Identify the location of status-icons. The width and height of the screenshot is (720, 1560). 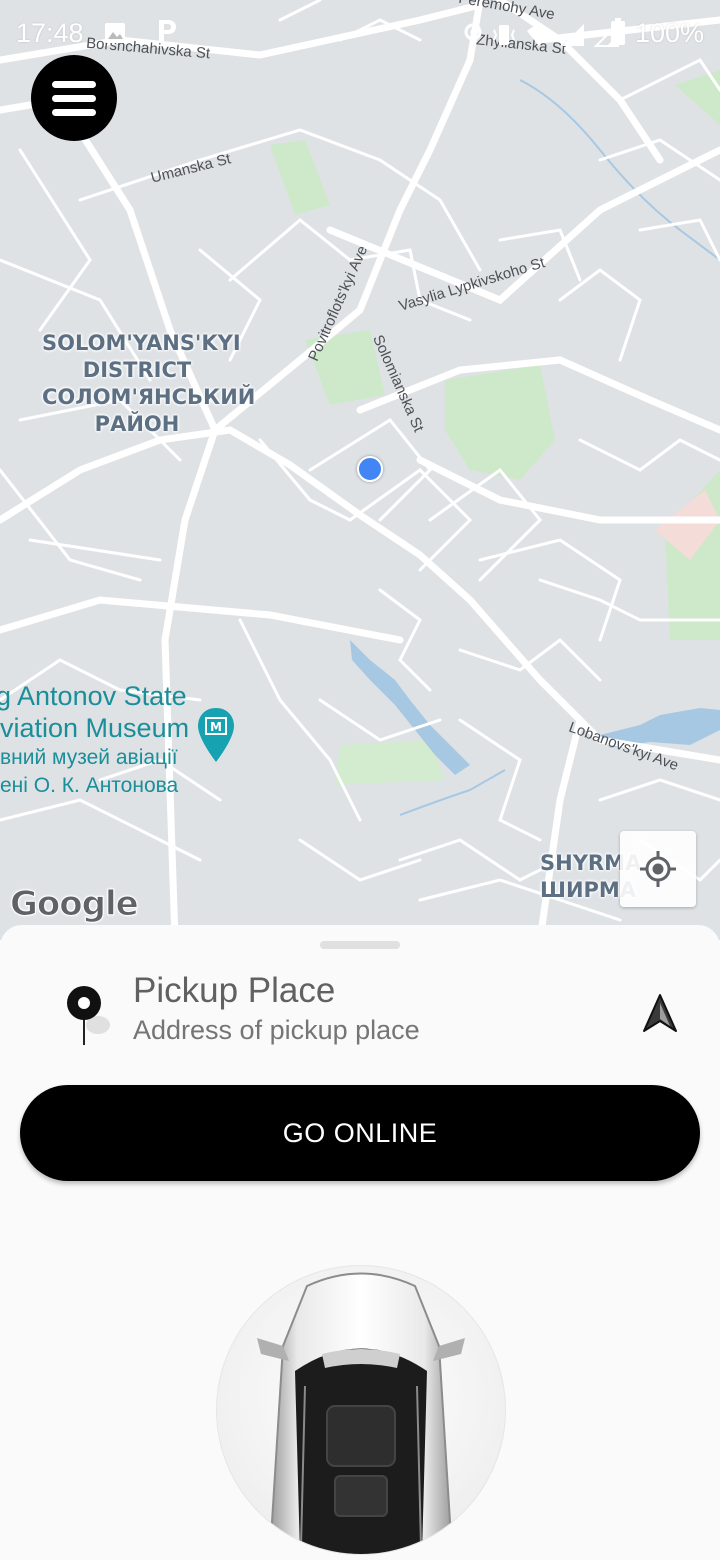
(541, 33).